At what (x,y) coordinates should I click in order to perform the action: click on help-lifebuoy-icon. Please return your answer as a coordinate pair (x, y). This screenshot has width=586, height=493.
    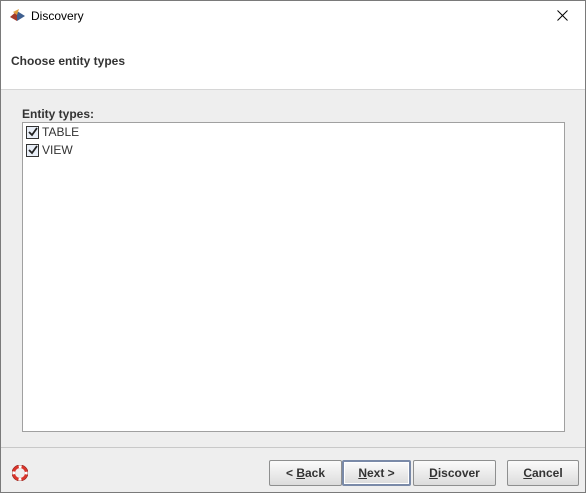
    Looking at the image, I should click on (20, 473).